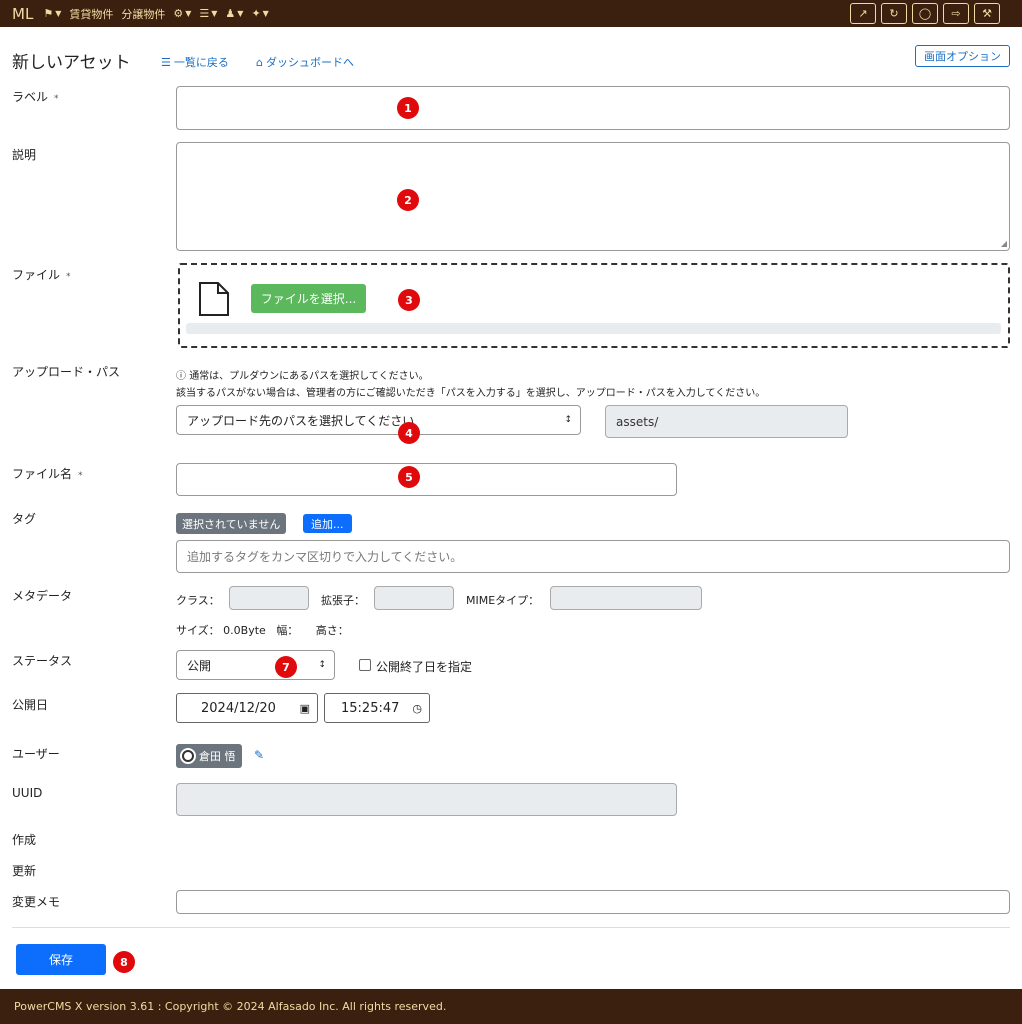 The height and width of the screenshot is (1024, 1022). What do you see at coordinates (61, 959) in the screenshot?
I see `save-button: 保存` at bounding box center [61, 959].